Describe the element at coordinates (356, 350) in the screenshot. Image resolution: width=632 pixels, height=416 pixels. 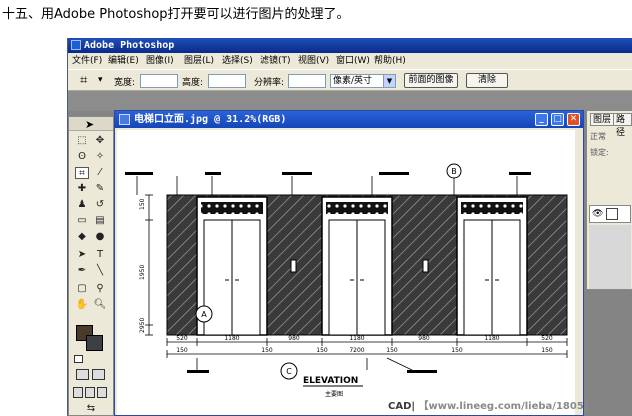
I see `dim-bottom-4: 7200` at that location.